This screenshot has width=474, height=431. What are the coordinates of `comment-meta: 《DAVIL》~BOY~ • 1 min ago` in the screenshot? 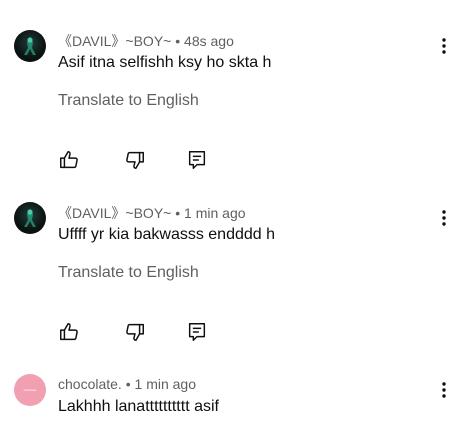 It's located at (152, 213).